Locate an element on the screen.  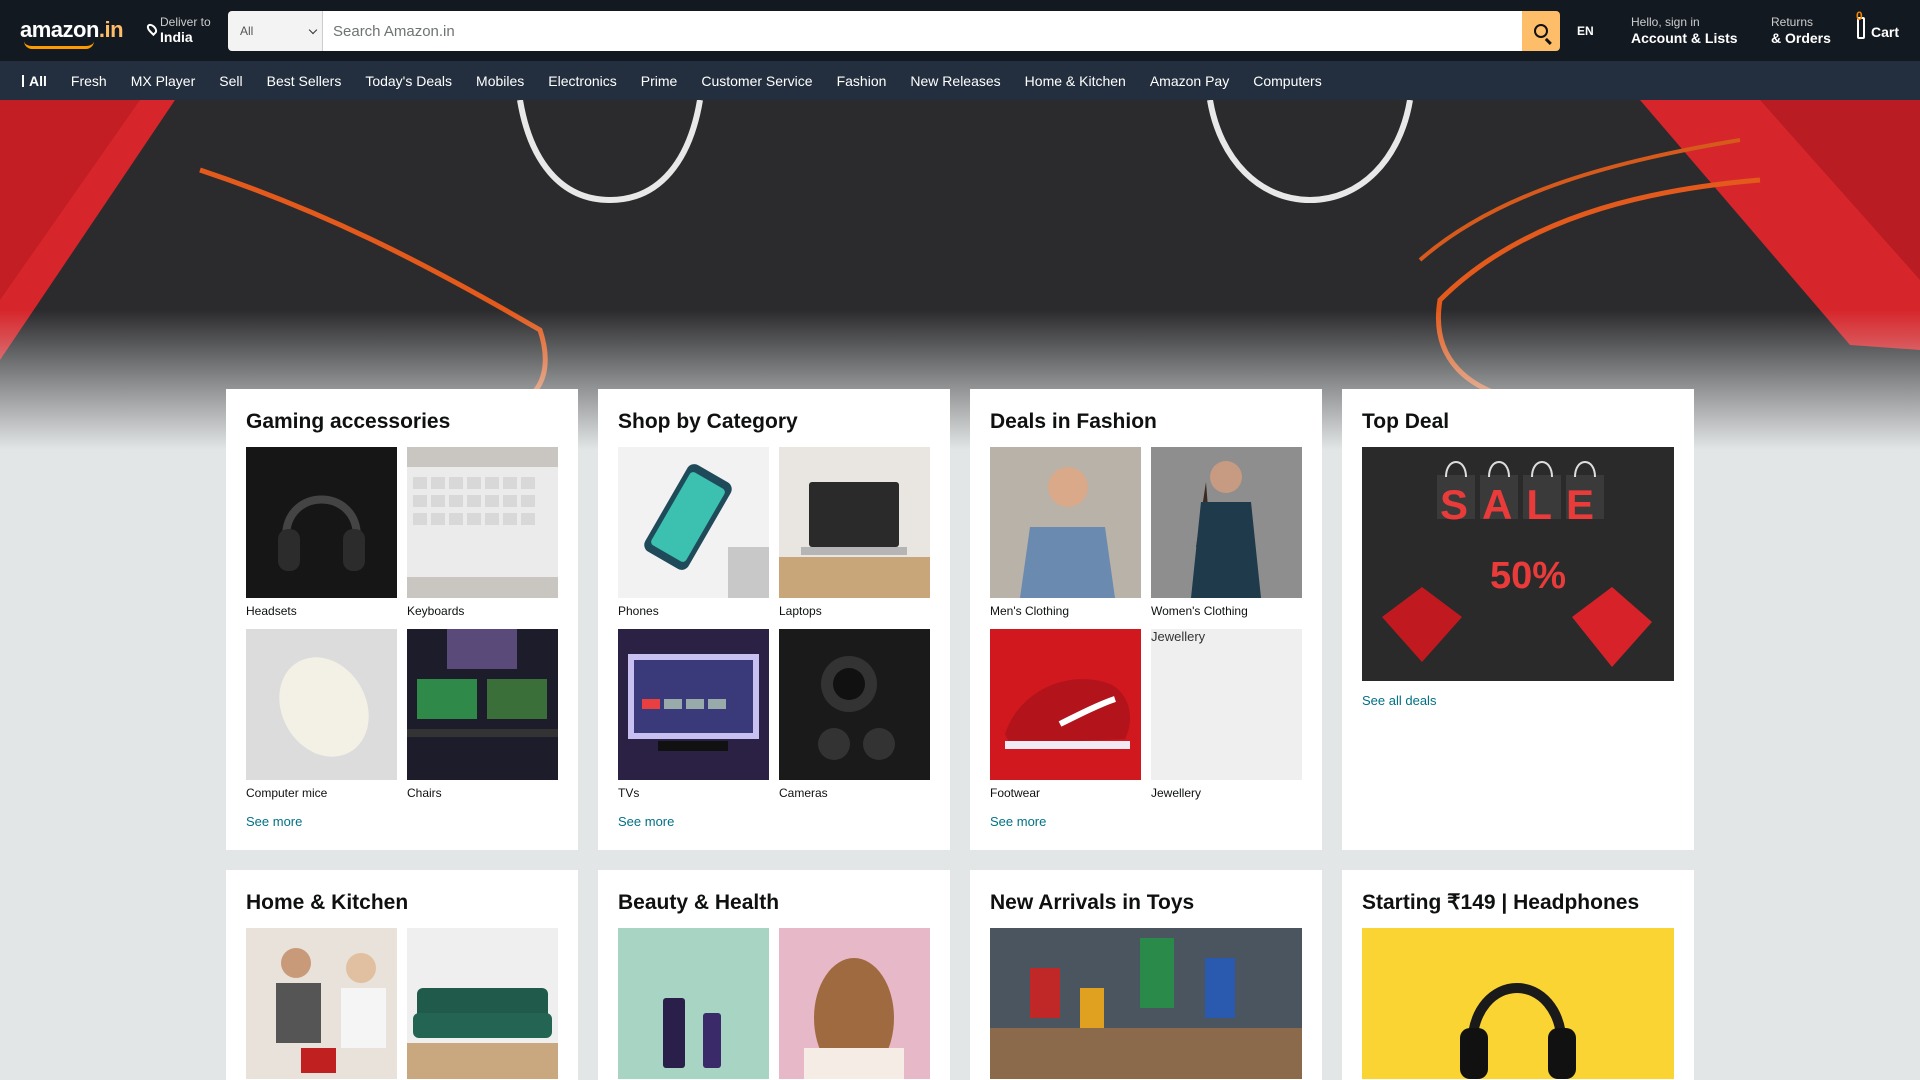
tile-mens-clothing: Men's Clothing is located at coordinates (1065, 532).